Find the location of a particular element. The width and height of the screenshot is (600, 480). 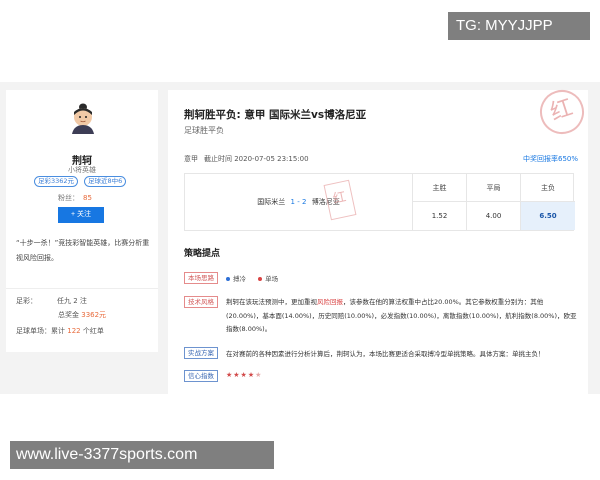

odds-draw: 平局 4.00 is located at coordinates (494, 202).